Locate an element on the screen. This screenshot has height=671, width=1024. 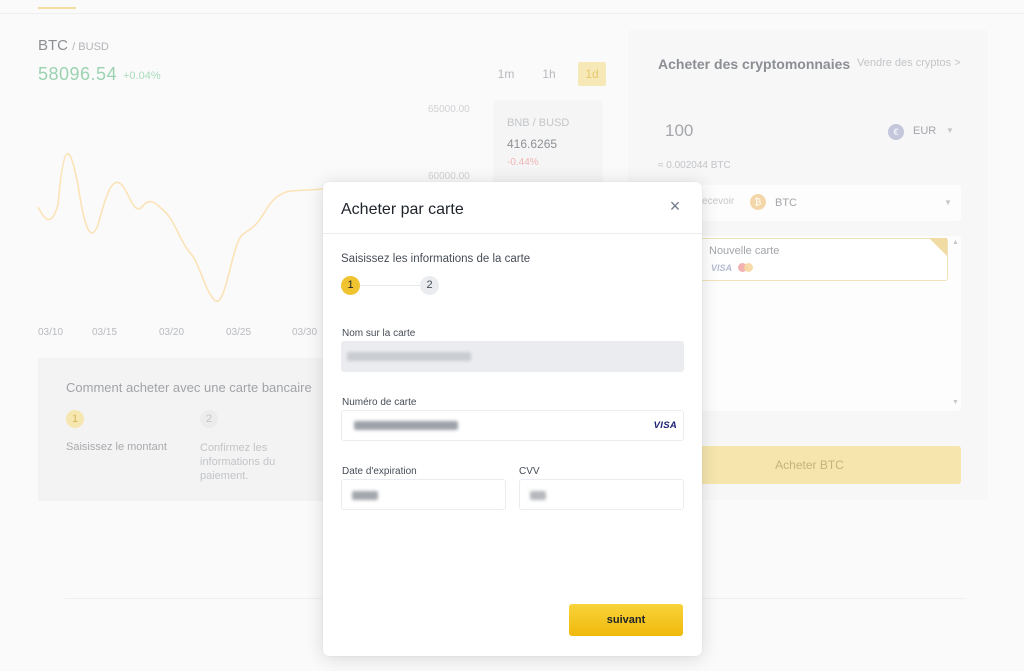
expiry-field is located at coordinates (423, 494).